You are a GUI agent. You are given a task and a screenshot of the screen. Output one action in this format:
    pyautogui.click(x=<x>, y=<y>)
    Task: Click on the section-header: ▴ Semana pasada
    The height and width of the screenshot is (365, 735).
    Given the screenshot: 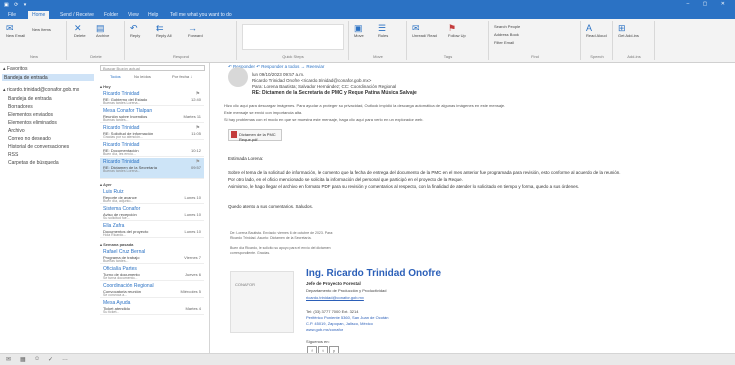 What is the action you would take?
    pyautogui.click(x=116, y=244)
    